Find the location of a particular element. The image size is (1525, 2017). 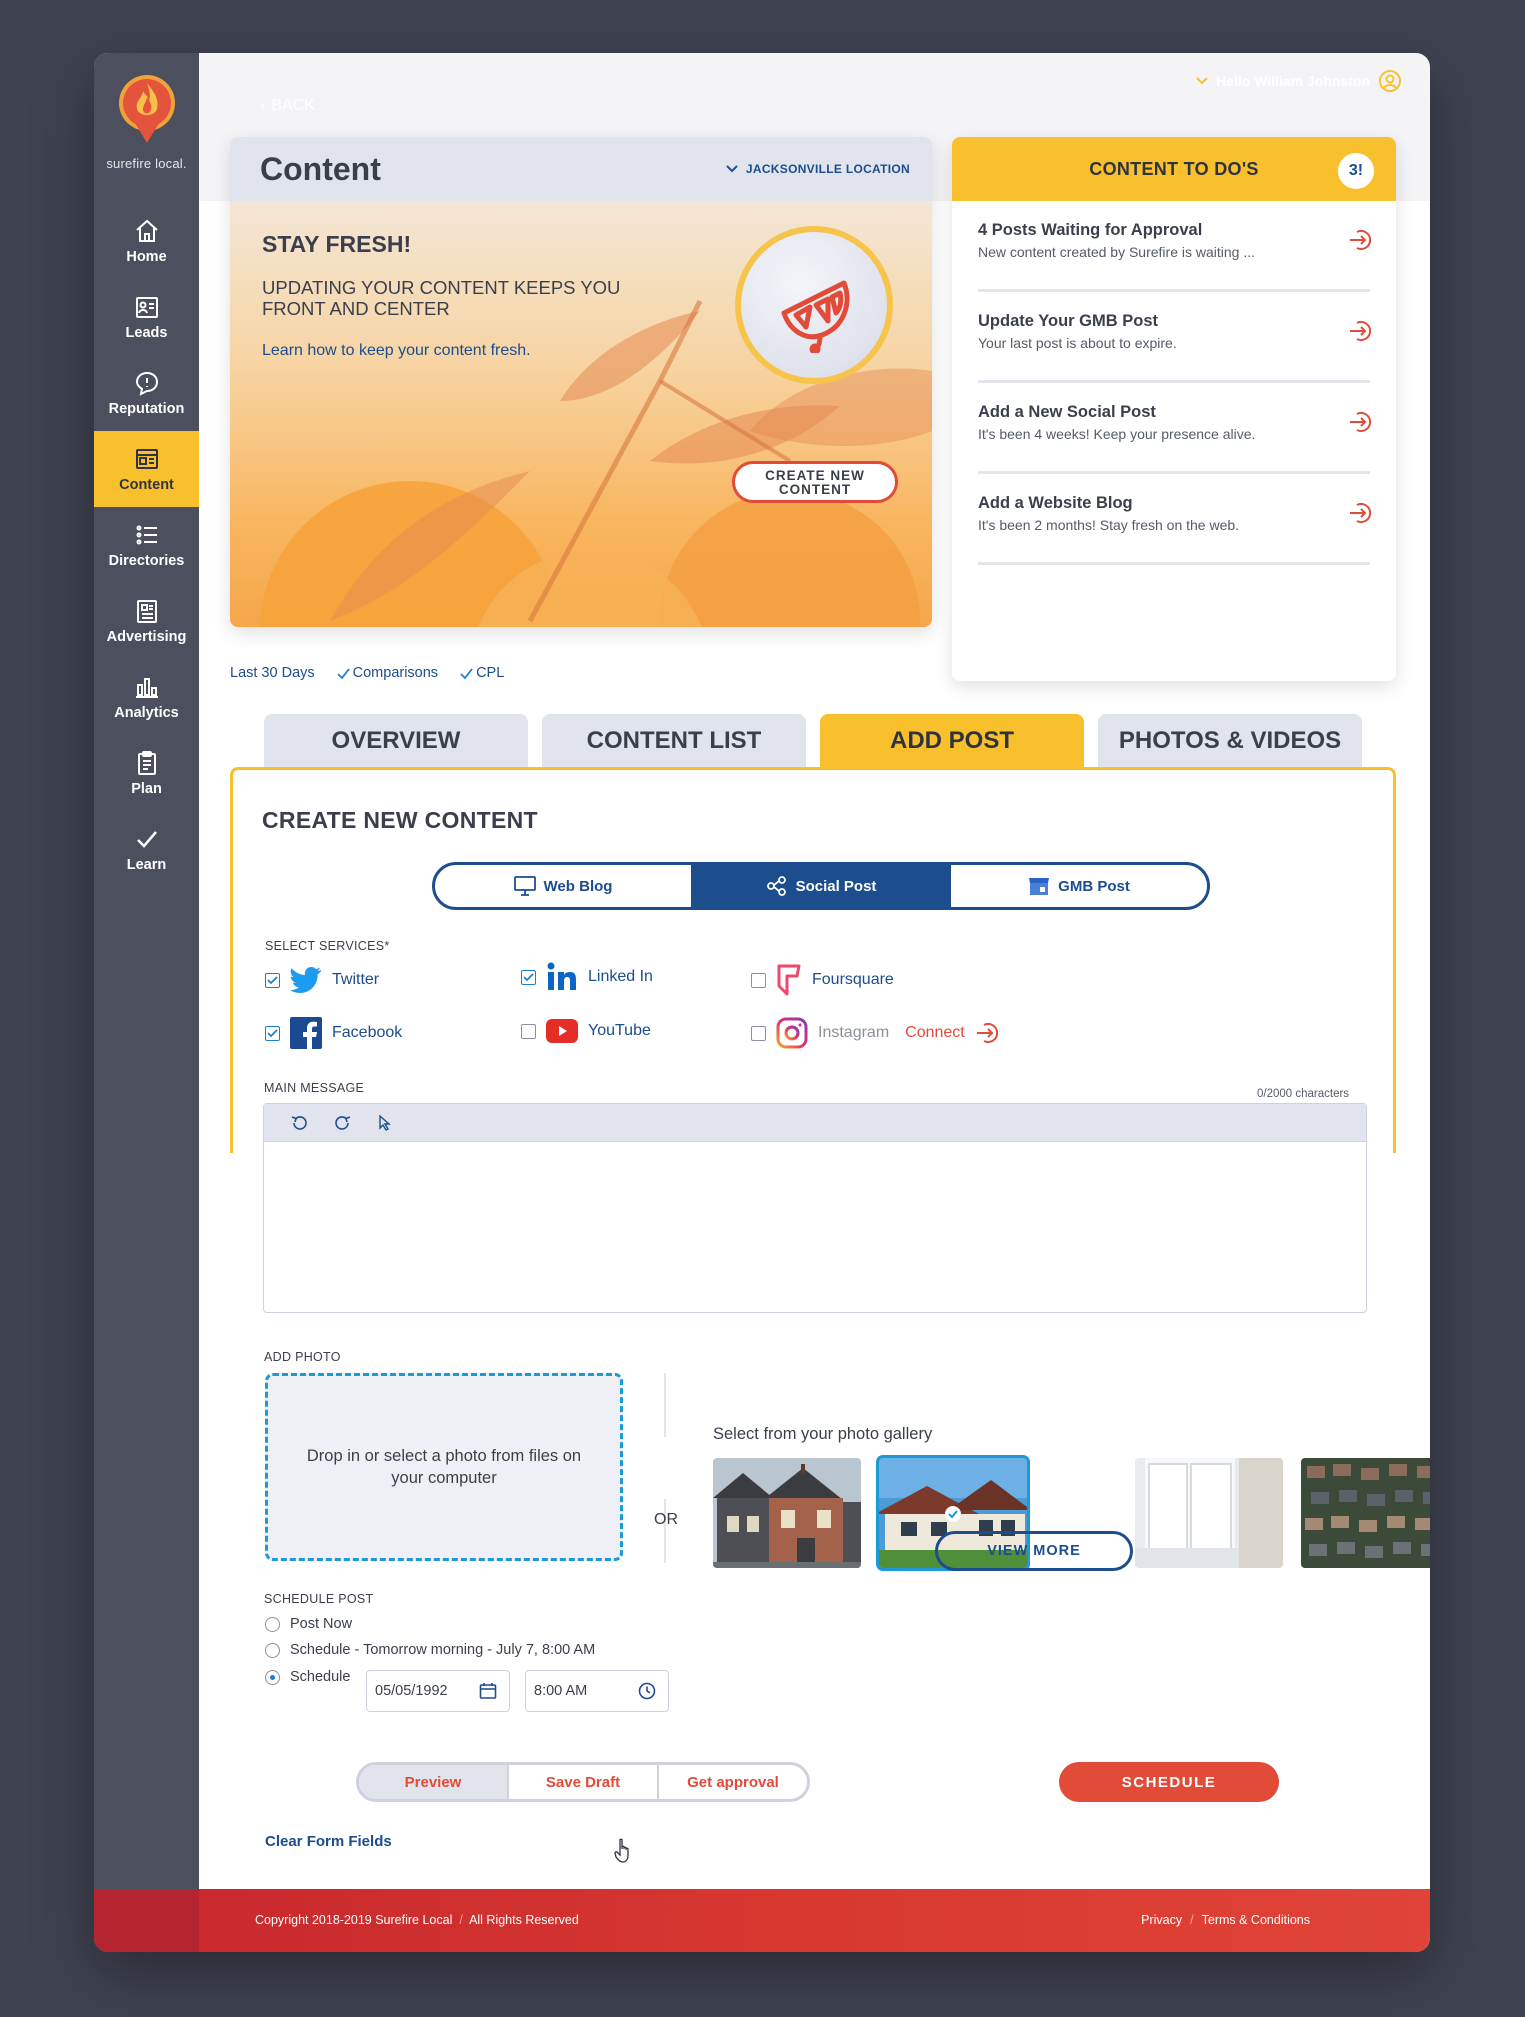

sidebar-item-plan: Plan is located at coordinates (146, 773).